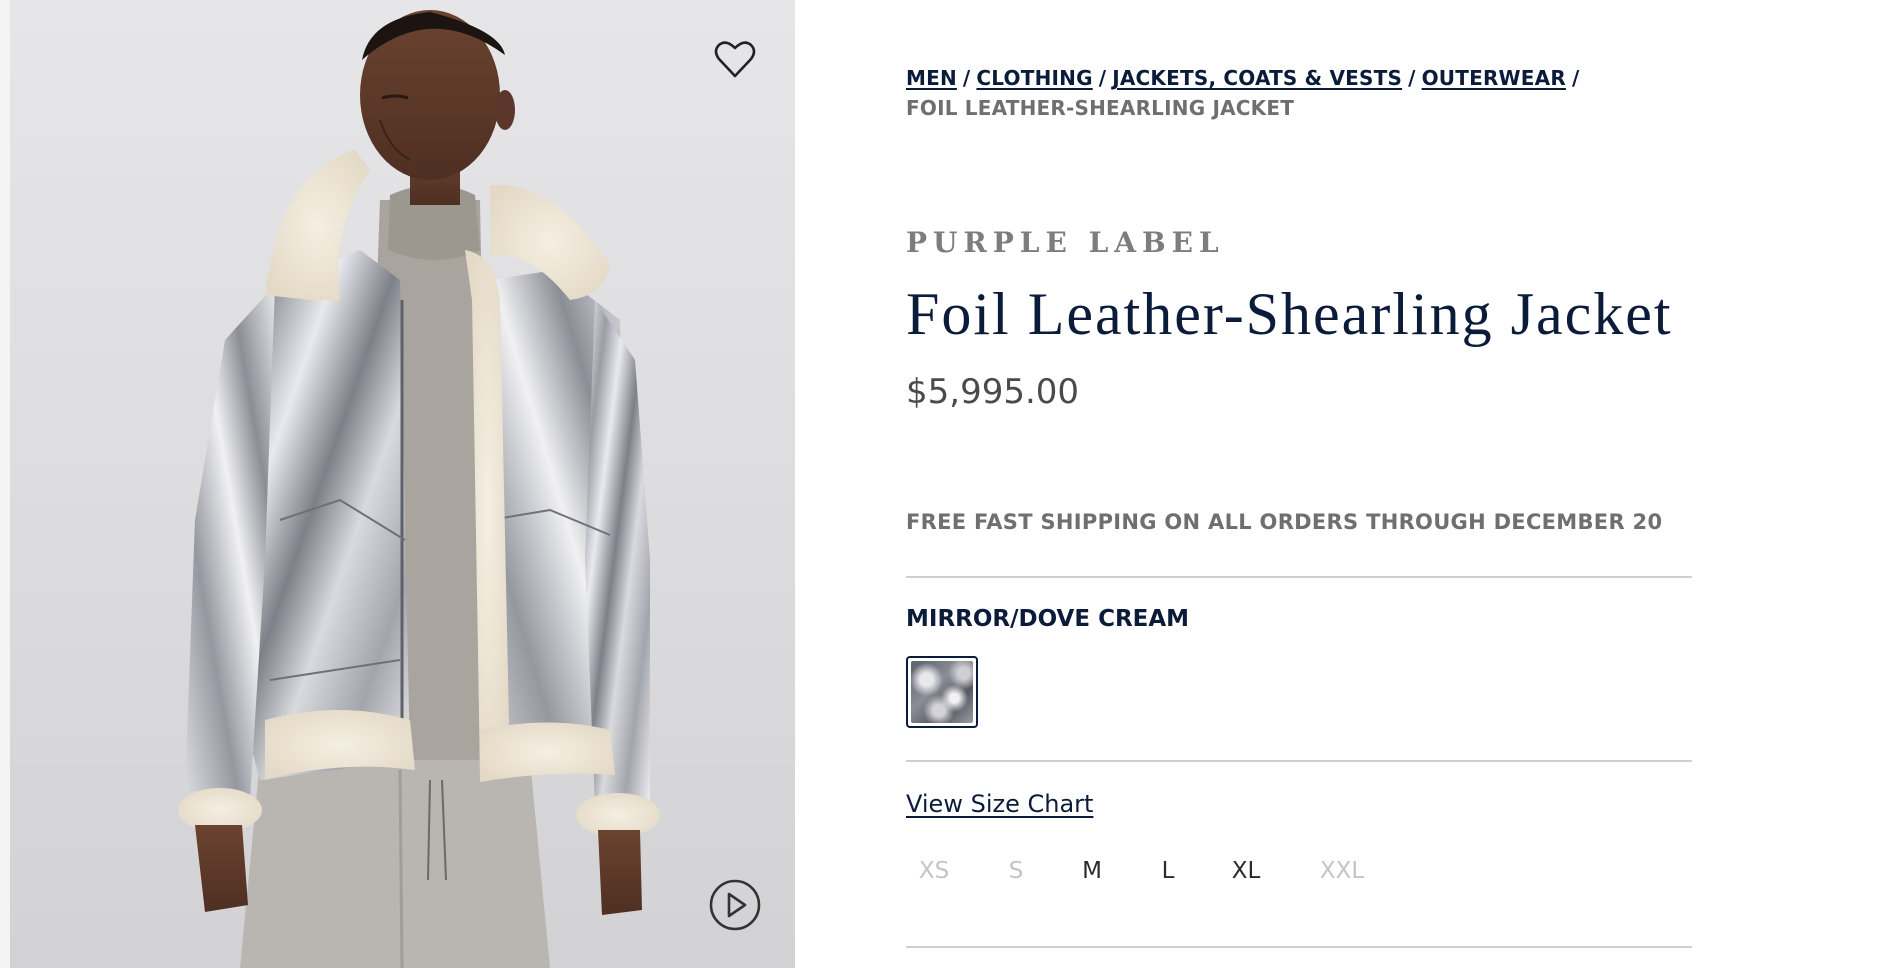  What do you see at coordinates (1289, 314) in the screenshot?
I see `product-title: Foil Leather-Shearling Jacket` at bounding box center [1289, 314].